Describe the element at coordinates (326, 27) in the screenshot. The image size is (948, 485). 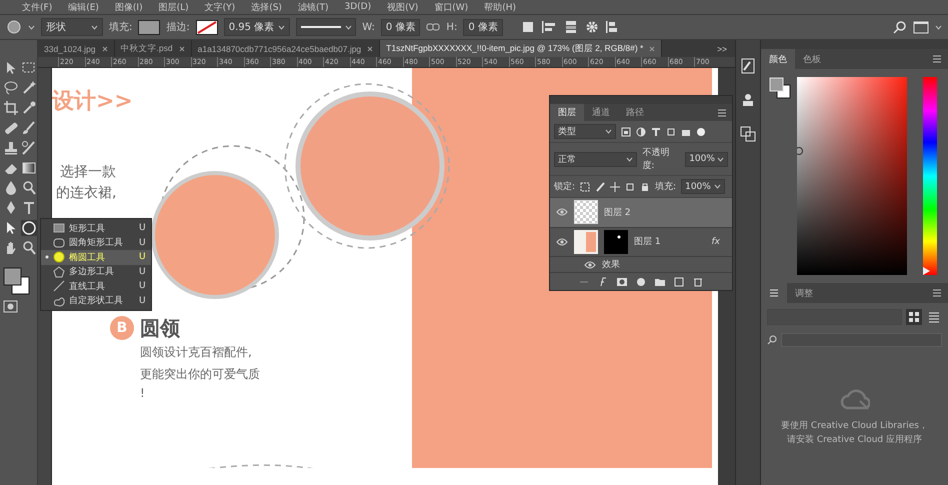
I see `stroke-style-dropdown` at that location.